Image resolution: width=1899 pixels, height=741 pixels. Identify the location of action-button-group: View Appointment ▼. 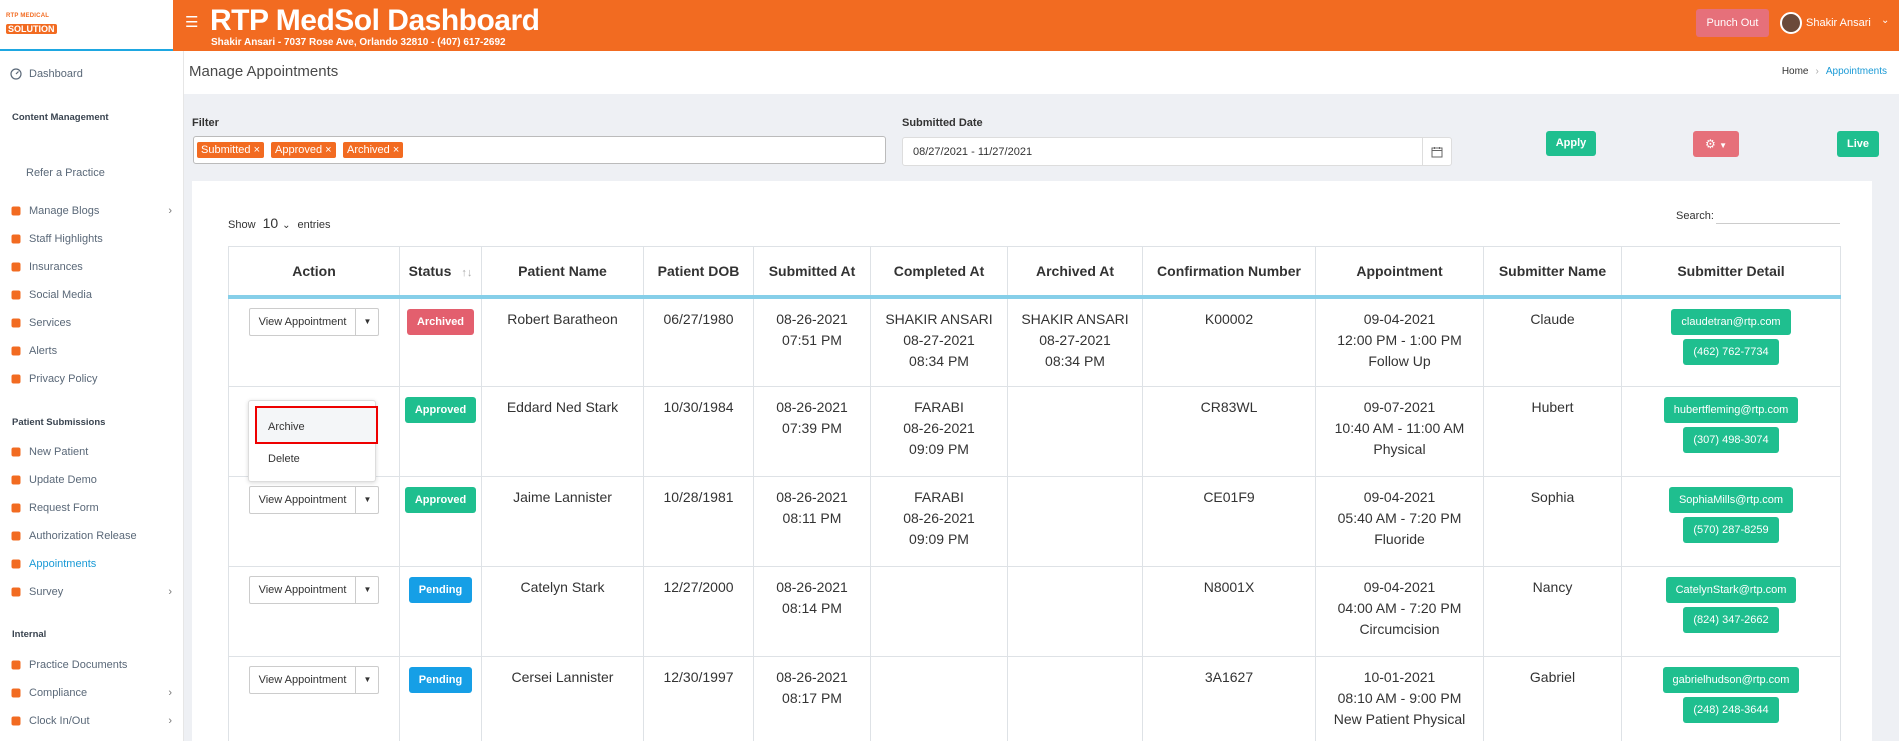
(314, 590).